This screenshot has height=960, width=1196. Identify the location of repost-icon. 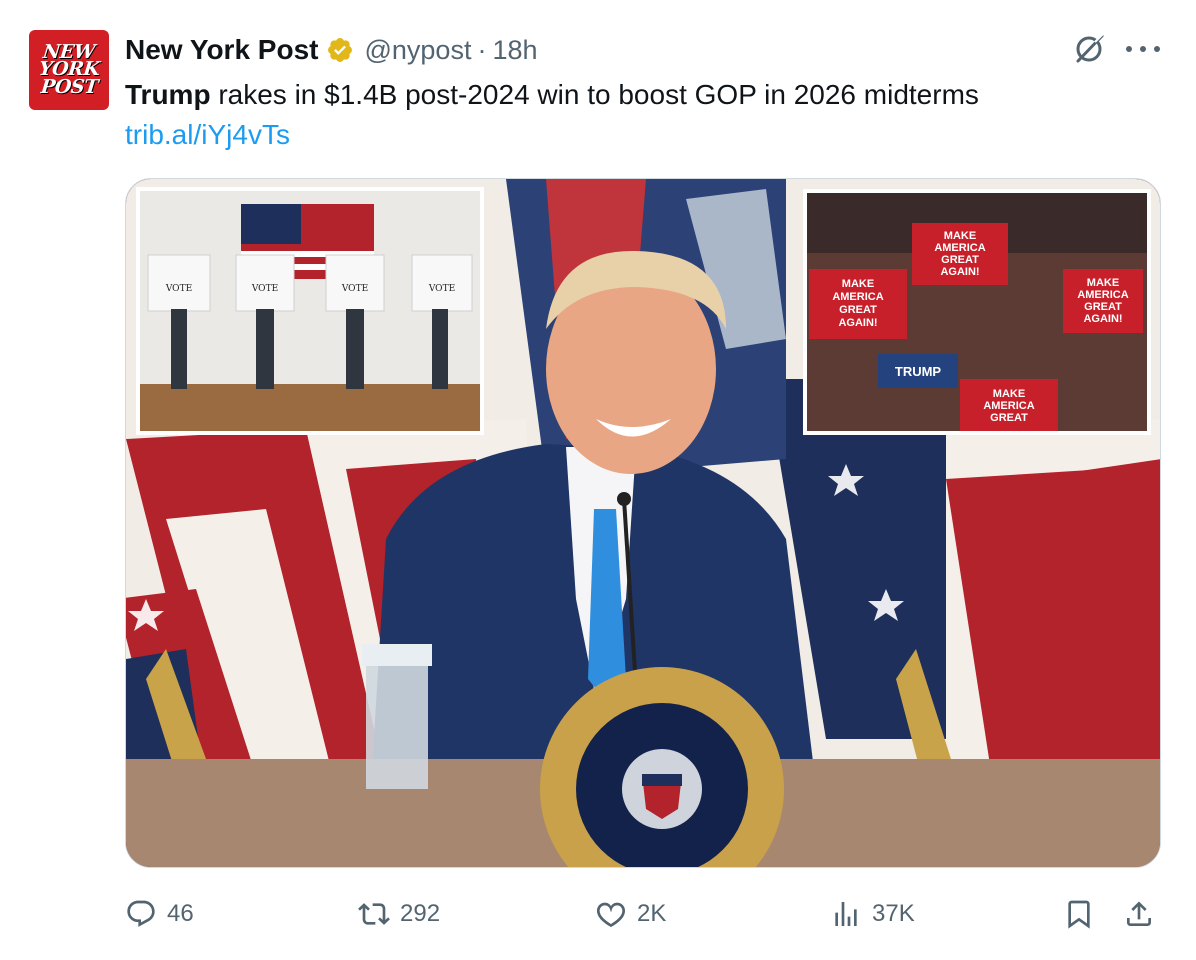
(374, 914).